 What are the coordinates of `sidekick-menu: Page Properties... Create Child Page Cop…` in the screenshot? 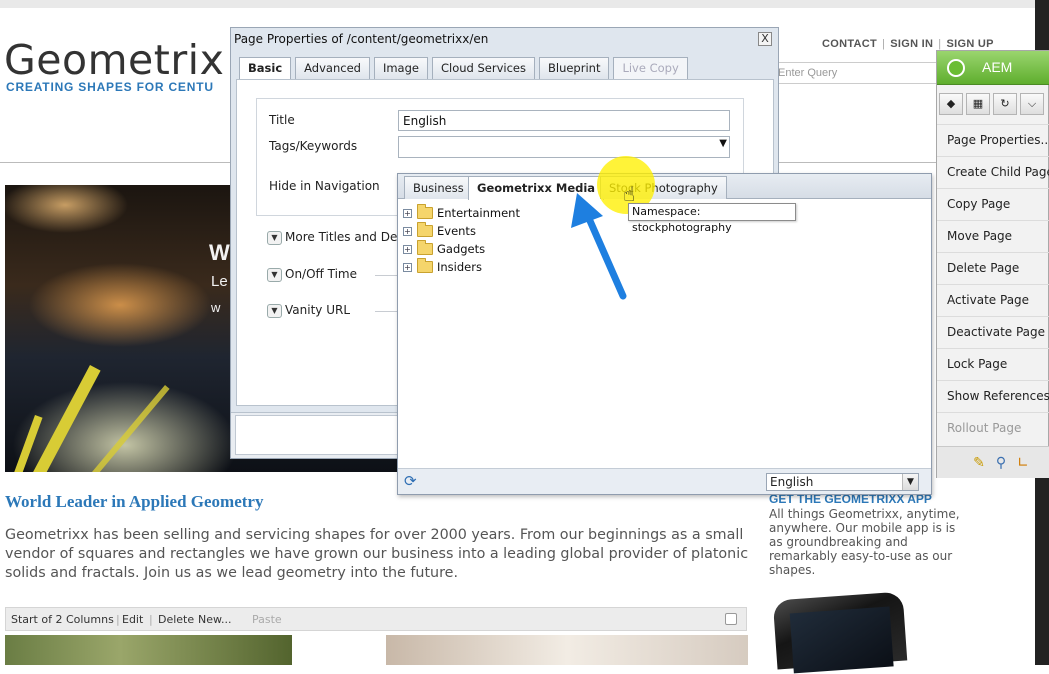 It's located at (993, 284).